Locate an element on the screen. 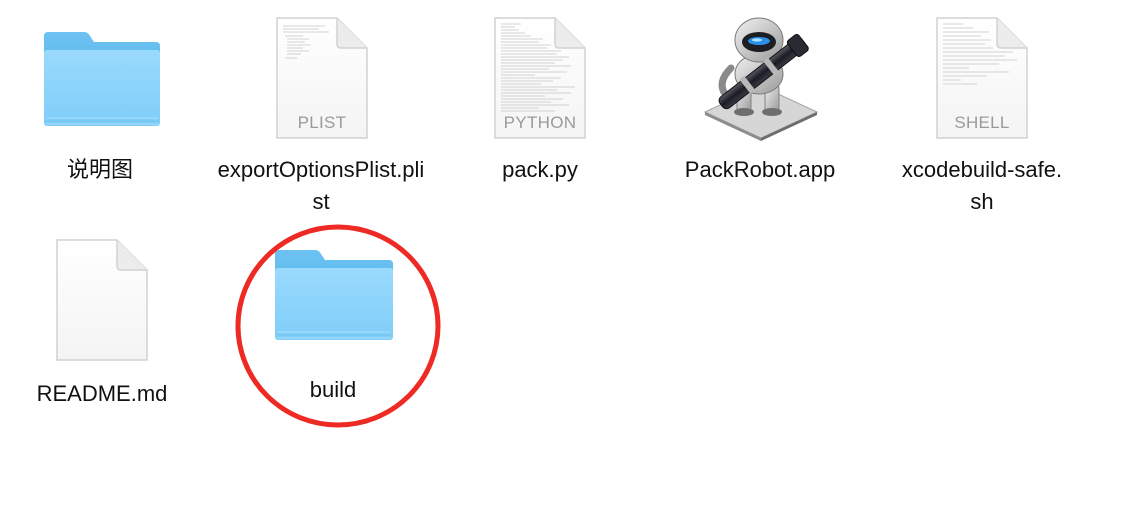 The image size is (1140, 516). file-item-folder-shuomingtu: 说明图 is located at coordinates (100, 110).